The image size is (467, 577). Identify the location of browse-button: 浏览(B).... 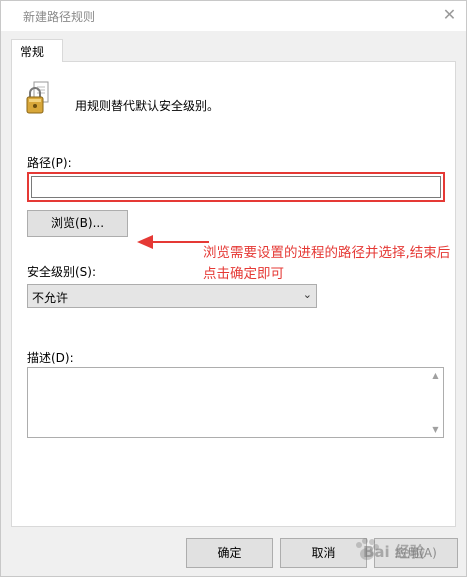
(77, 223).